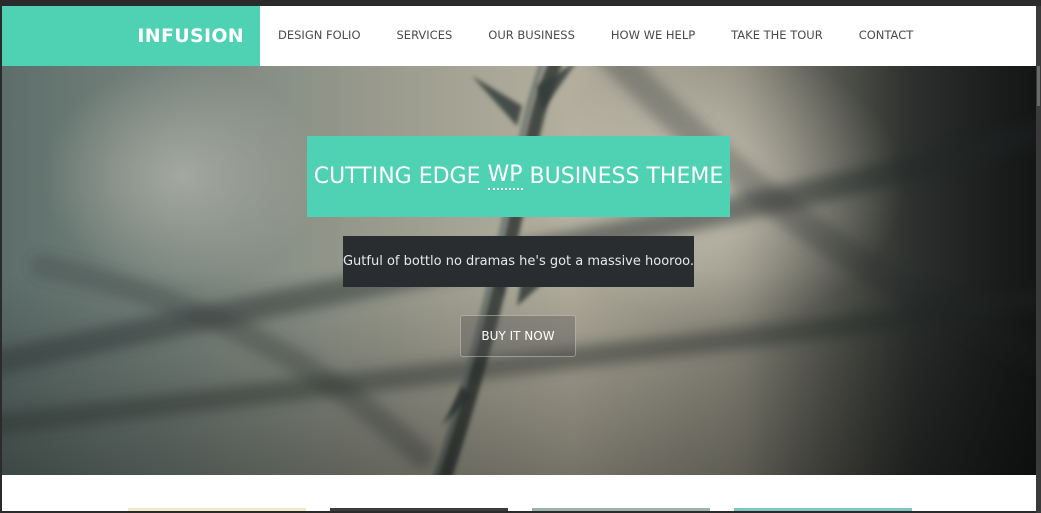 This screenshot has width=1041, height=513. Describe the element at coordinates (886, 36) in the screenshot. I see `nav-item-contact: CONTACT` at that location.